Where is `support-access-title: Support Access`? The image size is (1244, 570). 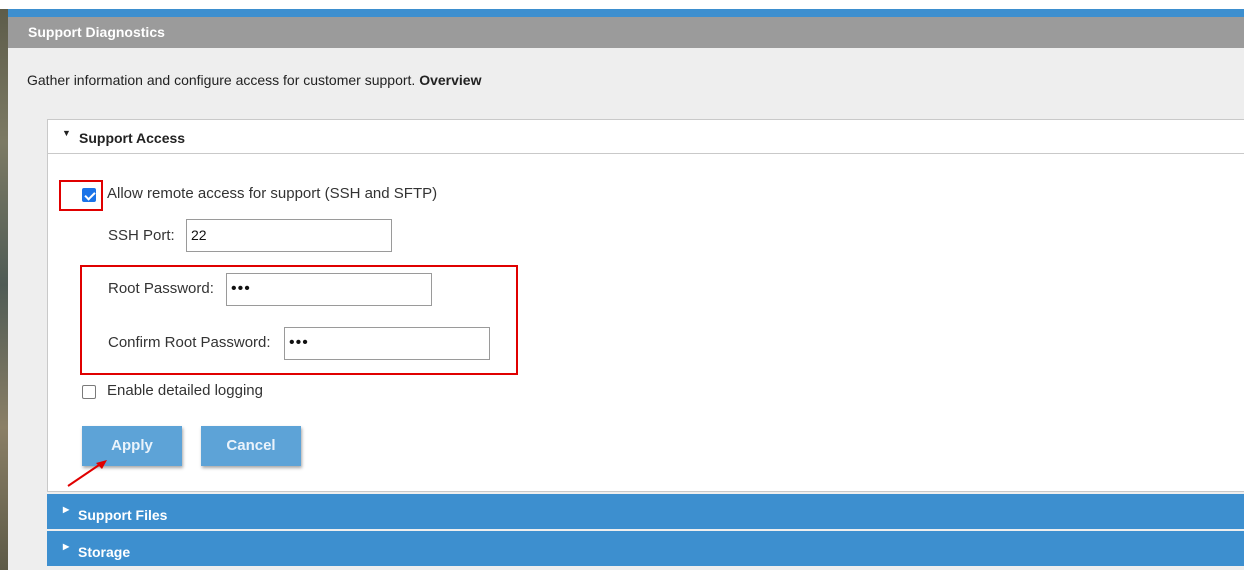 support-access-title: Support Access is located at coordinates (132, 138).